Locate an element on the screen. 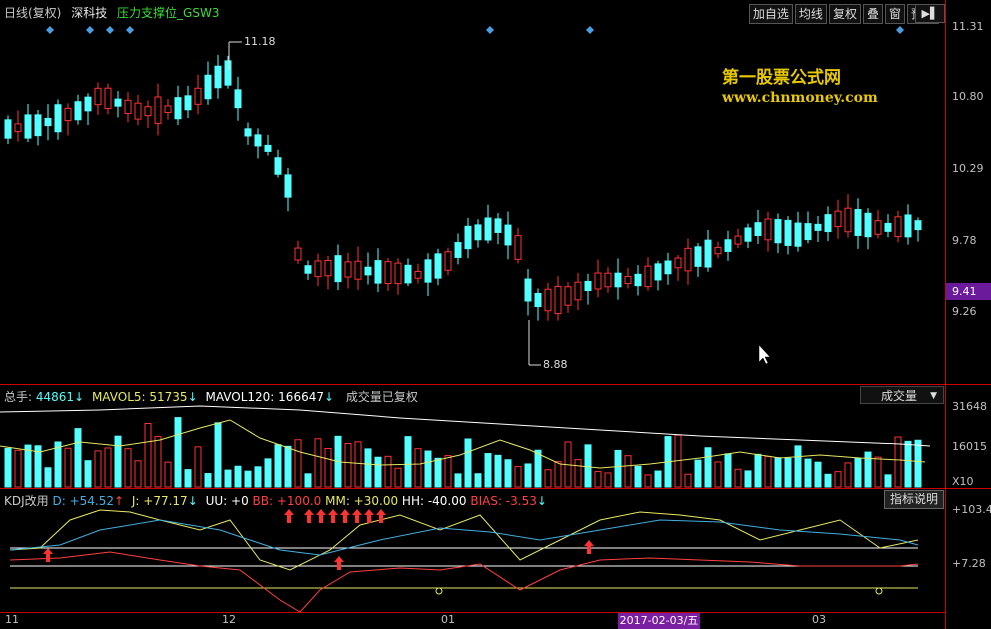  date-tick: 11 is located at coordinates (12, 619).